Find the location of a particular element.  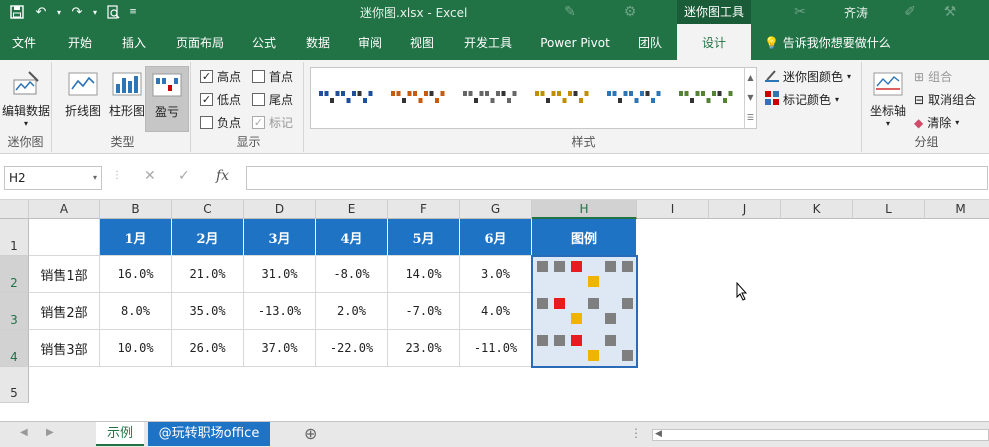

gallery-scrollbar: ▲ ▼ ☰ is located at coordinates (750, 98).